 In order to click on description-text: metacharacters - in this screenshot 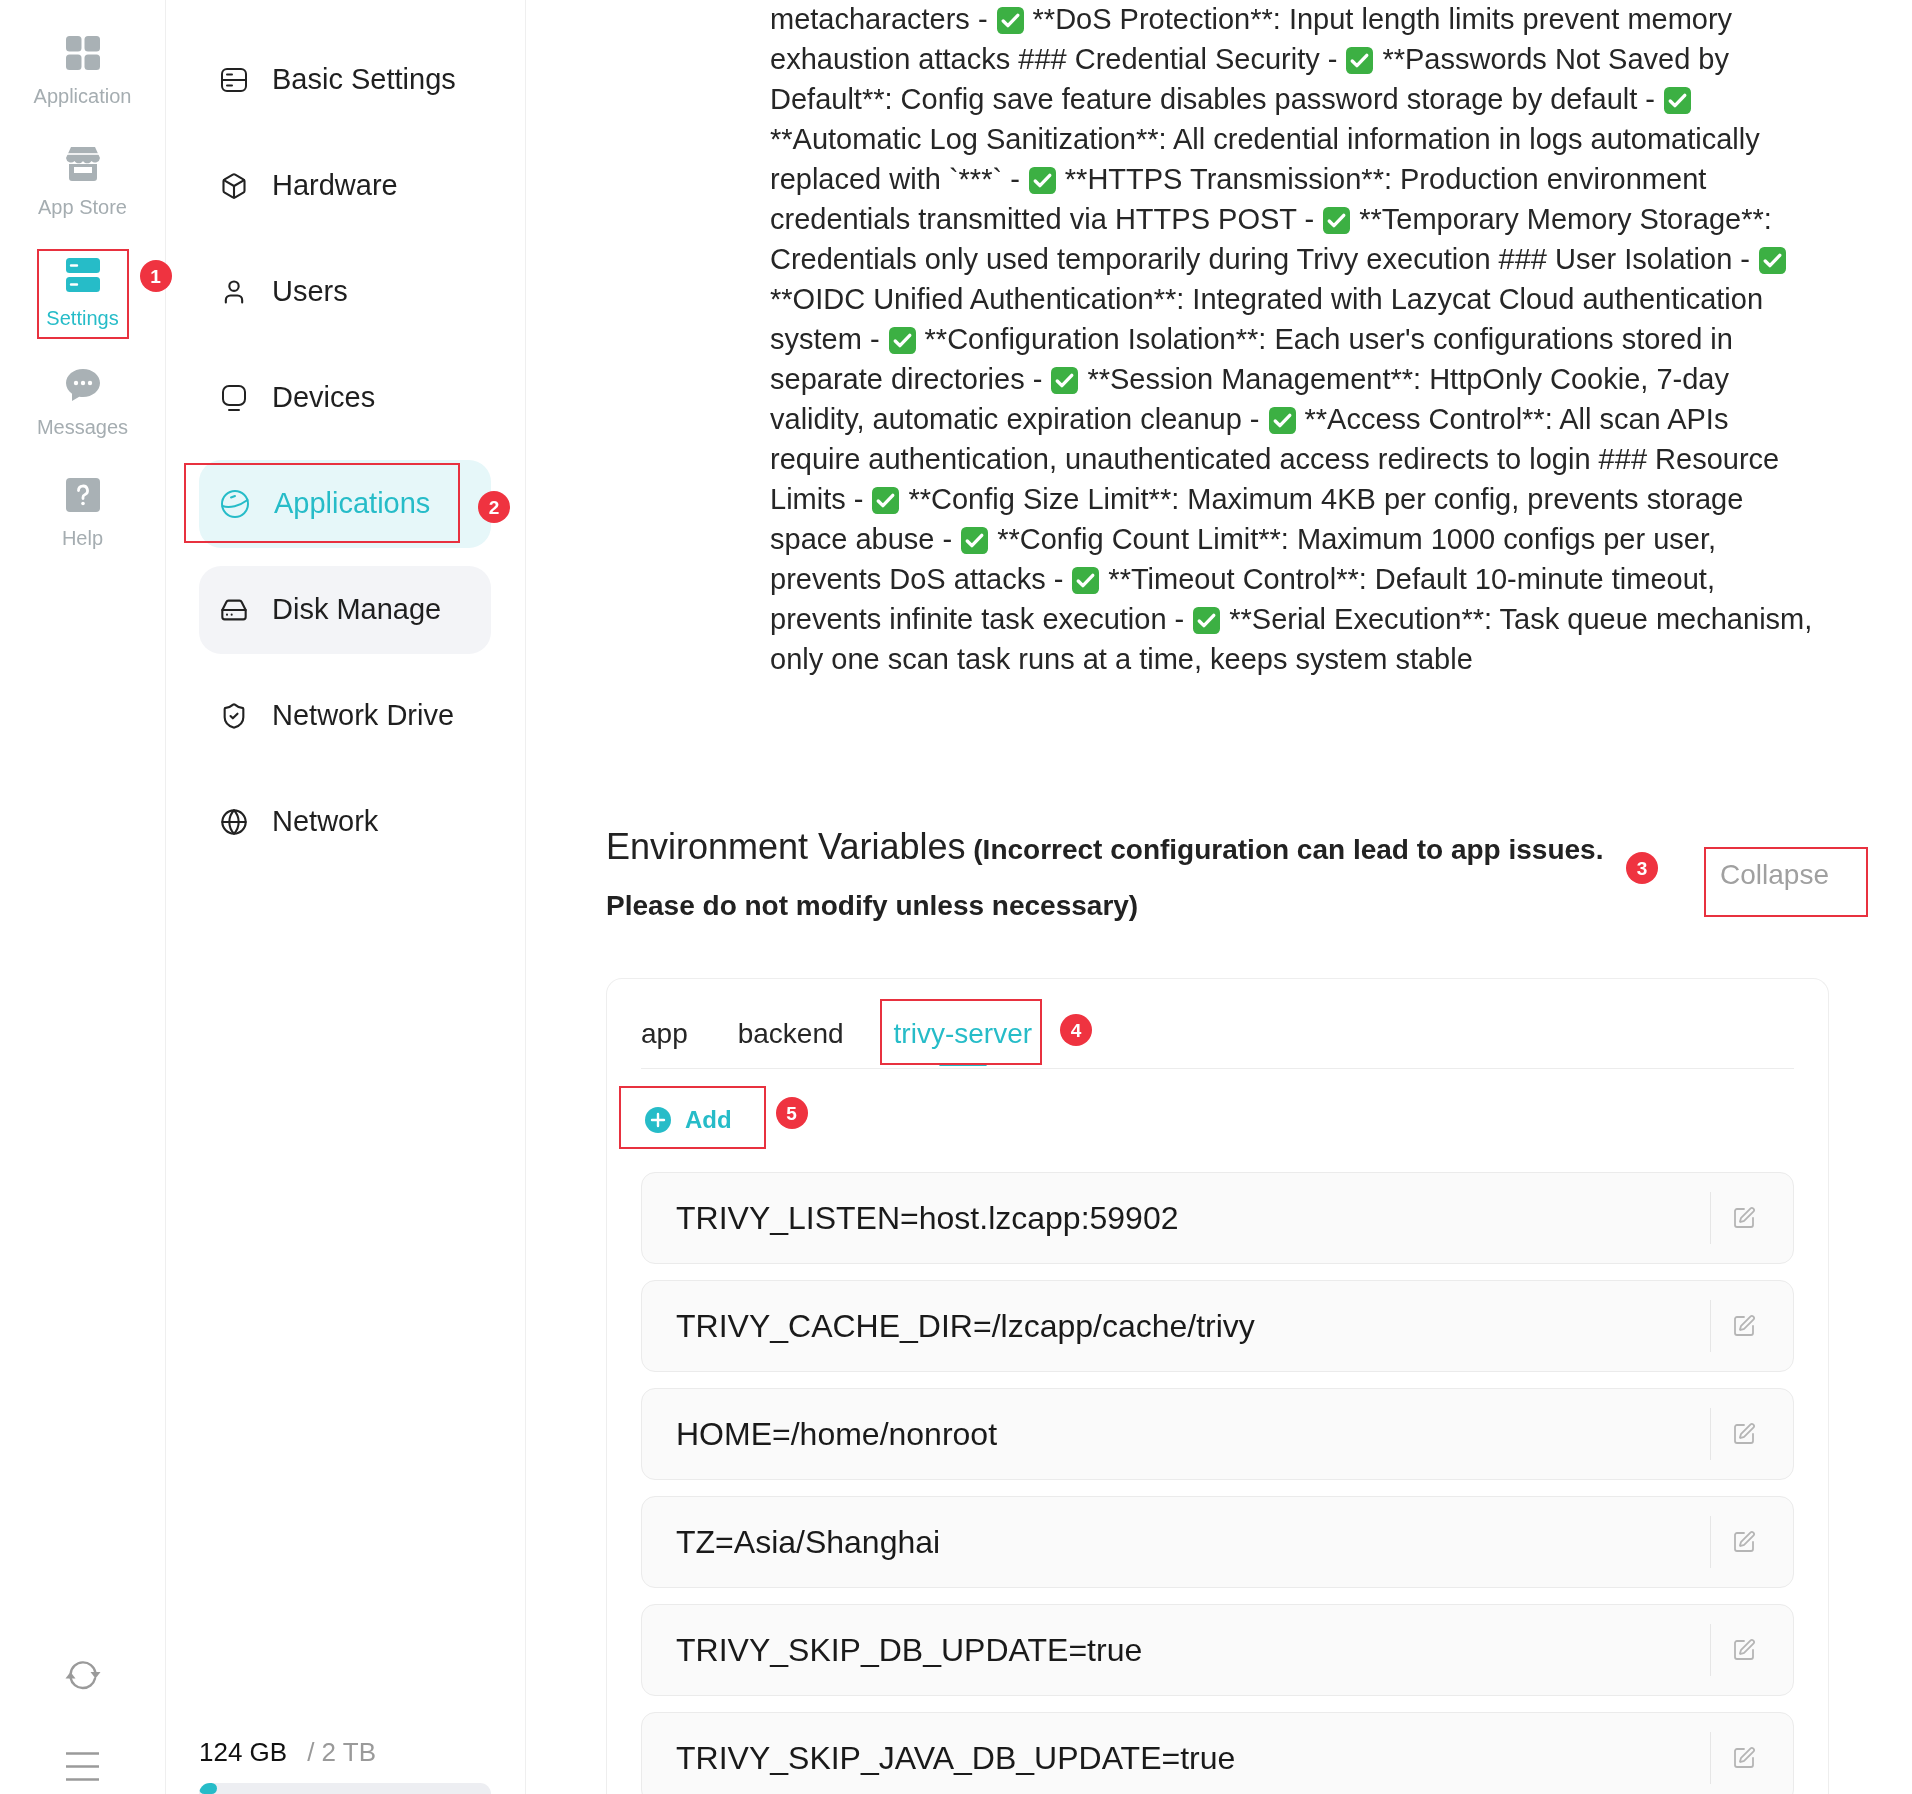, I will do `click(879, 20)`.